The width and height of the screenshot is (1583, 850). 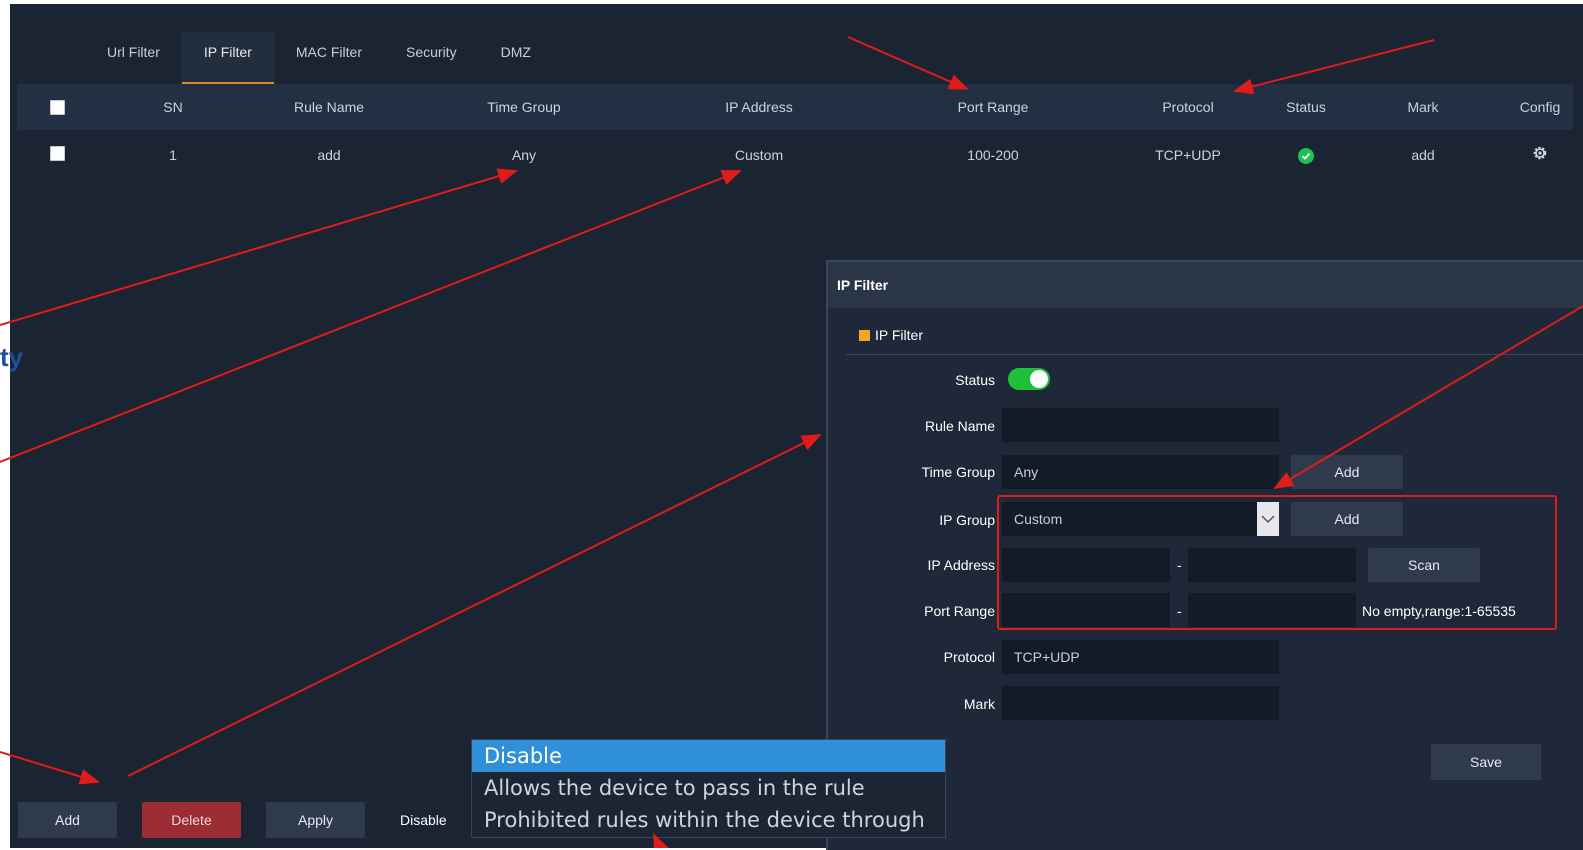 What do you see at coordinates (975, 380) in the screenshot?
I see `status-label: Status` at bounding box center [975, 380].